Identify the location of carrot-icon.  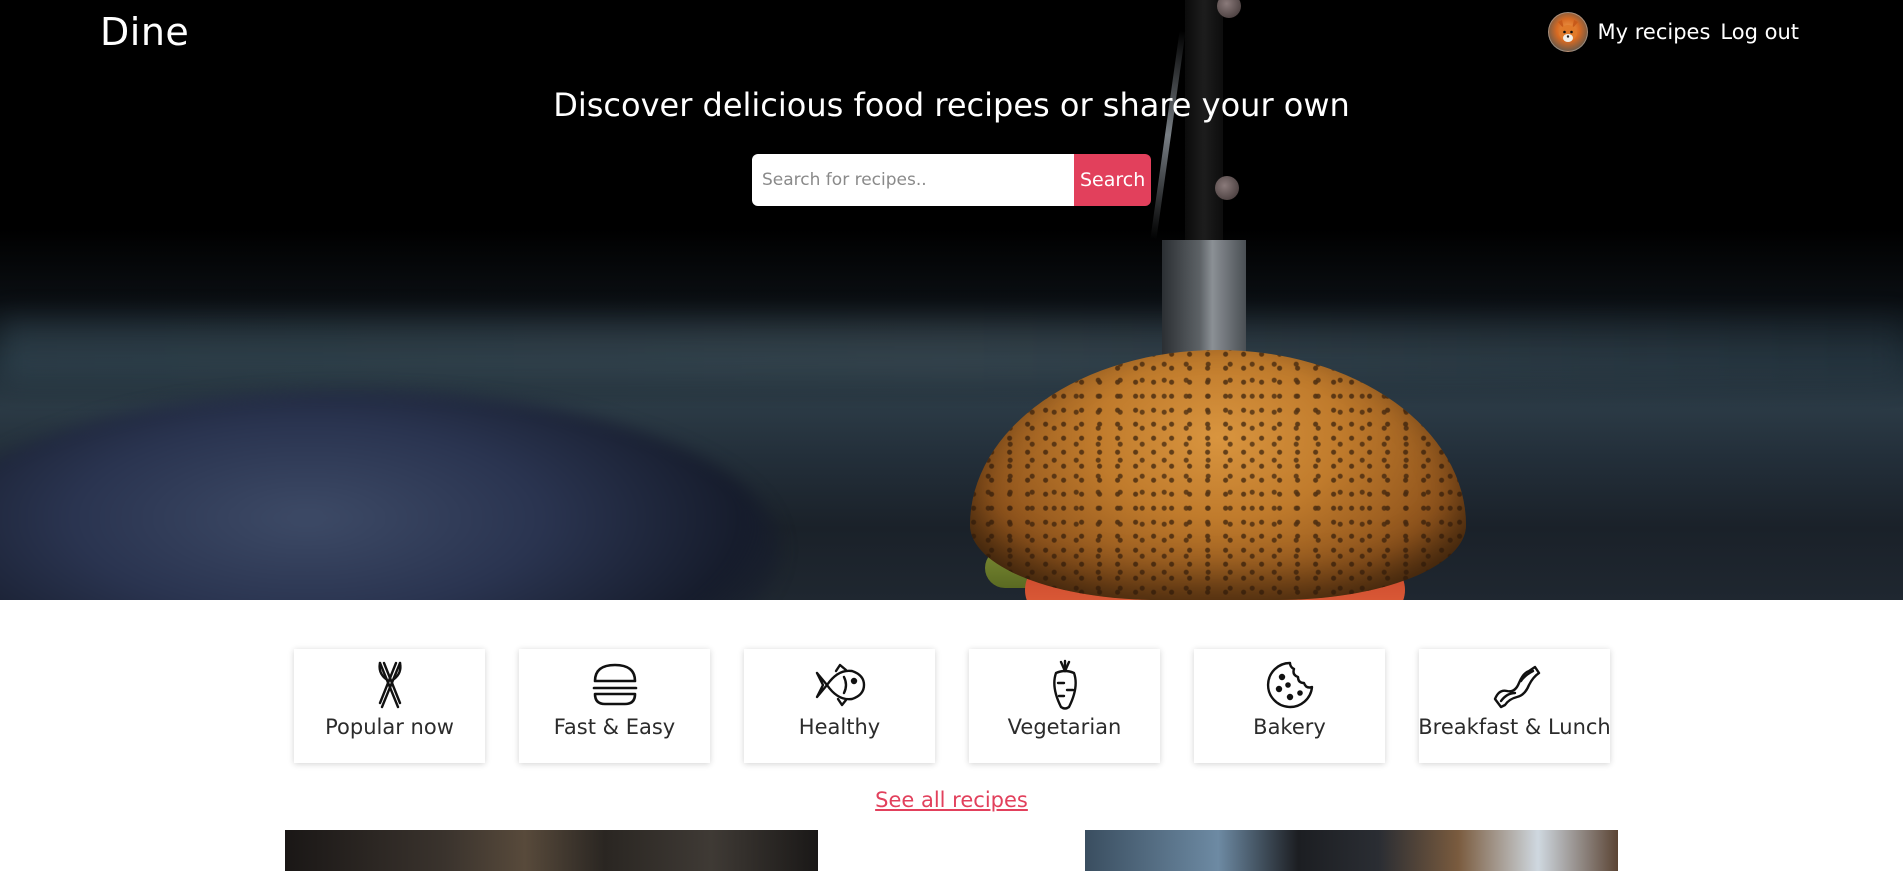
(1064, 684).